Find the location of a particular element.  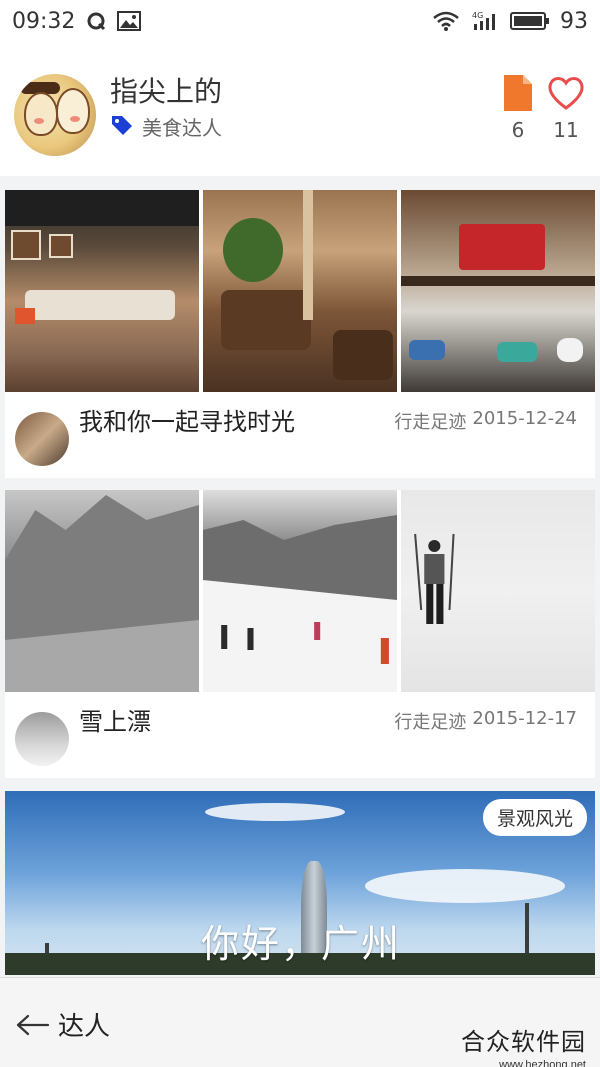

watermark-url: www.hezhong.net is located at coordinates (542, 1063).